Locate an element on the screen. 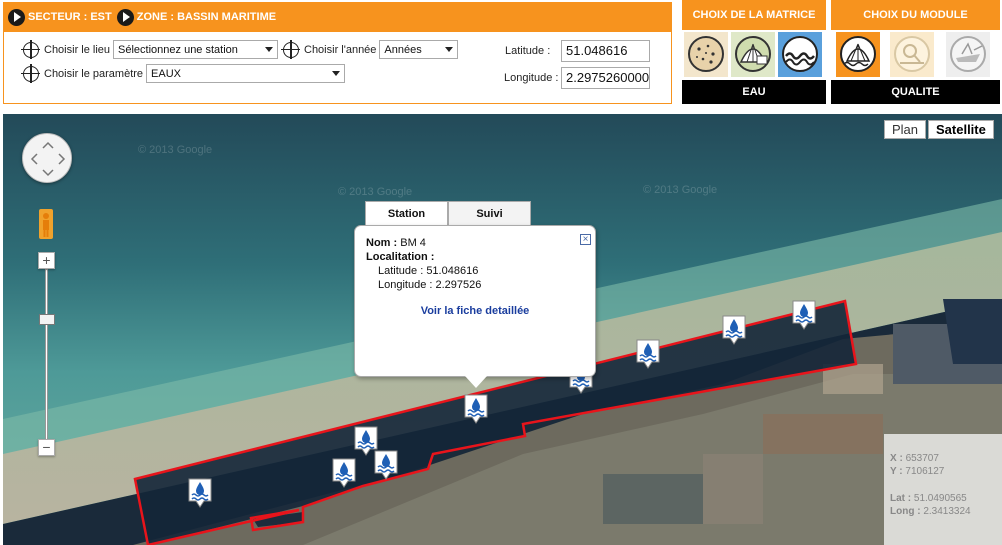  breadcrumb-secteur: SECTEUR : EST is located at coordinates (60, 17).